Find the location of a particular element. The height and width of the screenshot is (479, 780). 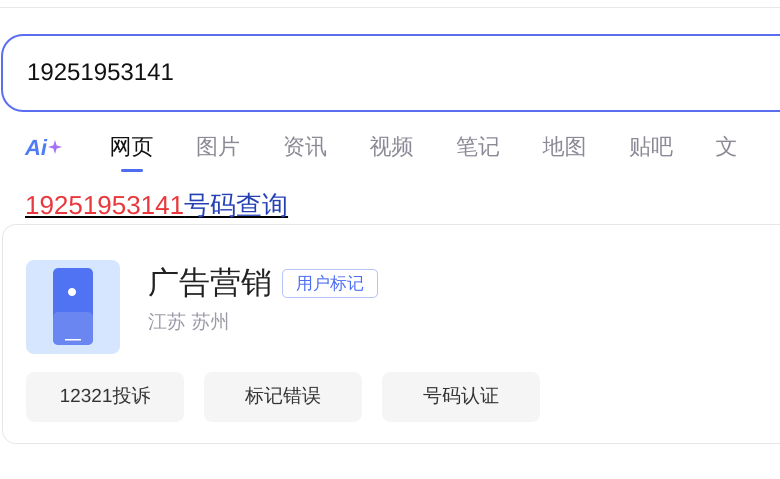

action-button: 12321投诉 is located at coordinates (105, 397).